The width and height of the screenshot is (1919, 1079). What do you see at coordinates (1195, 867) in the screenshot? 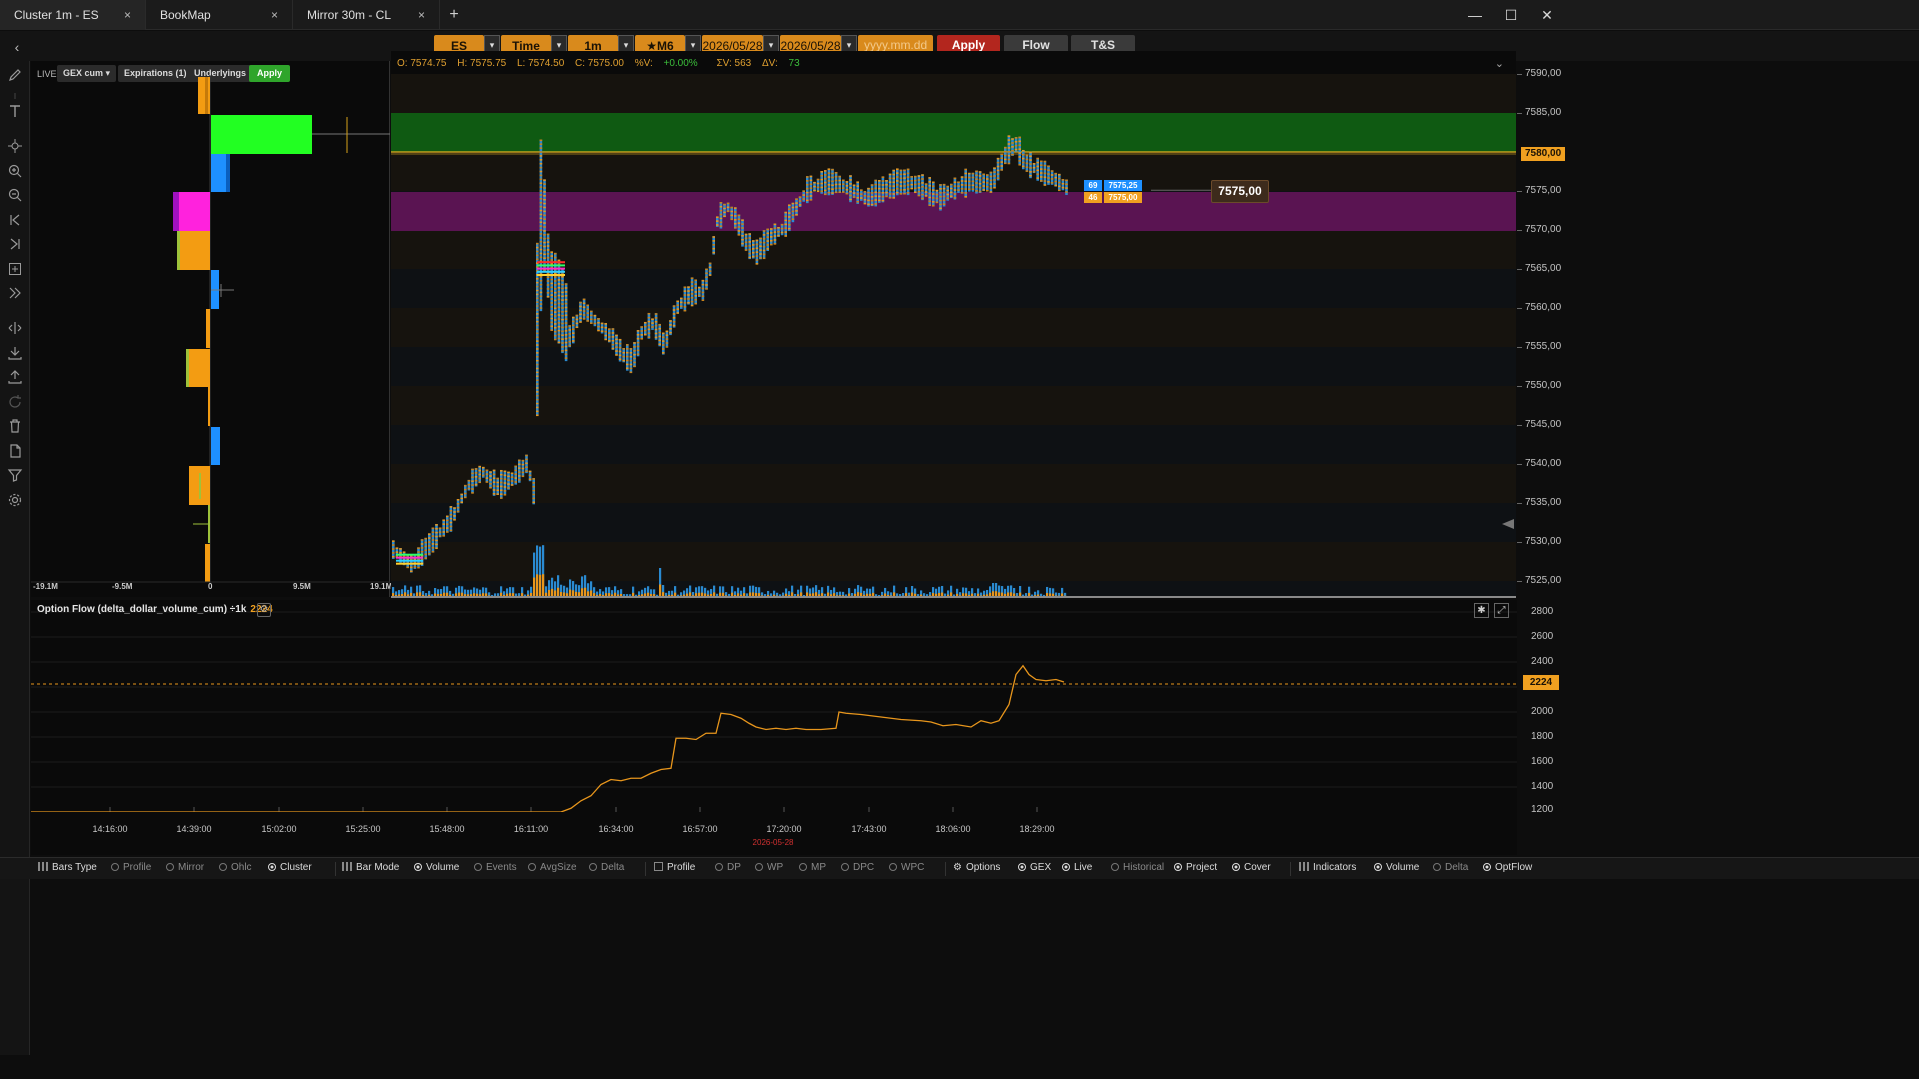
I see `toggle-project: Project` at bounding box center [1195, 867].